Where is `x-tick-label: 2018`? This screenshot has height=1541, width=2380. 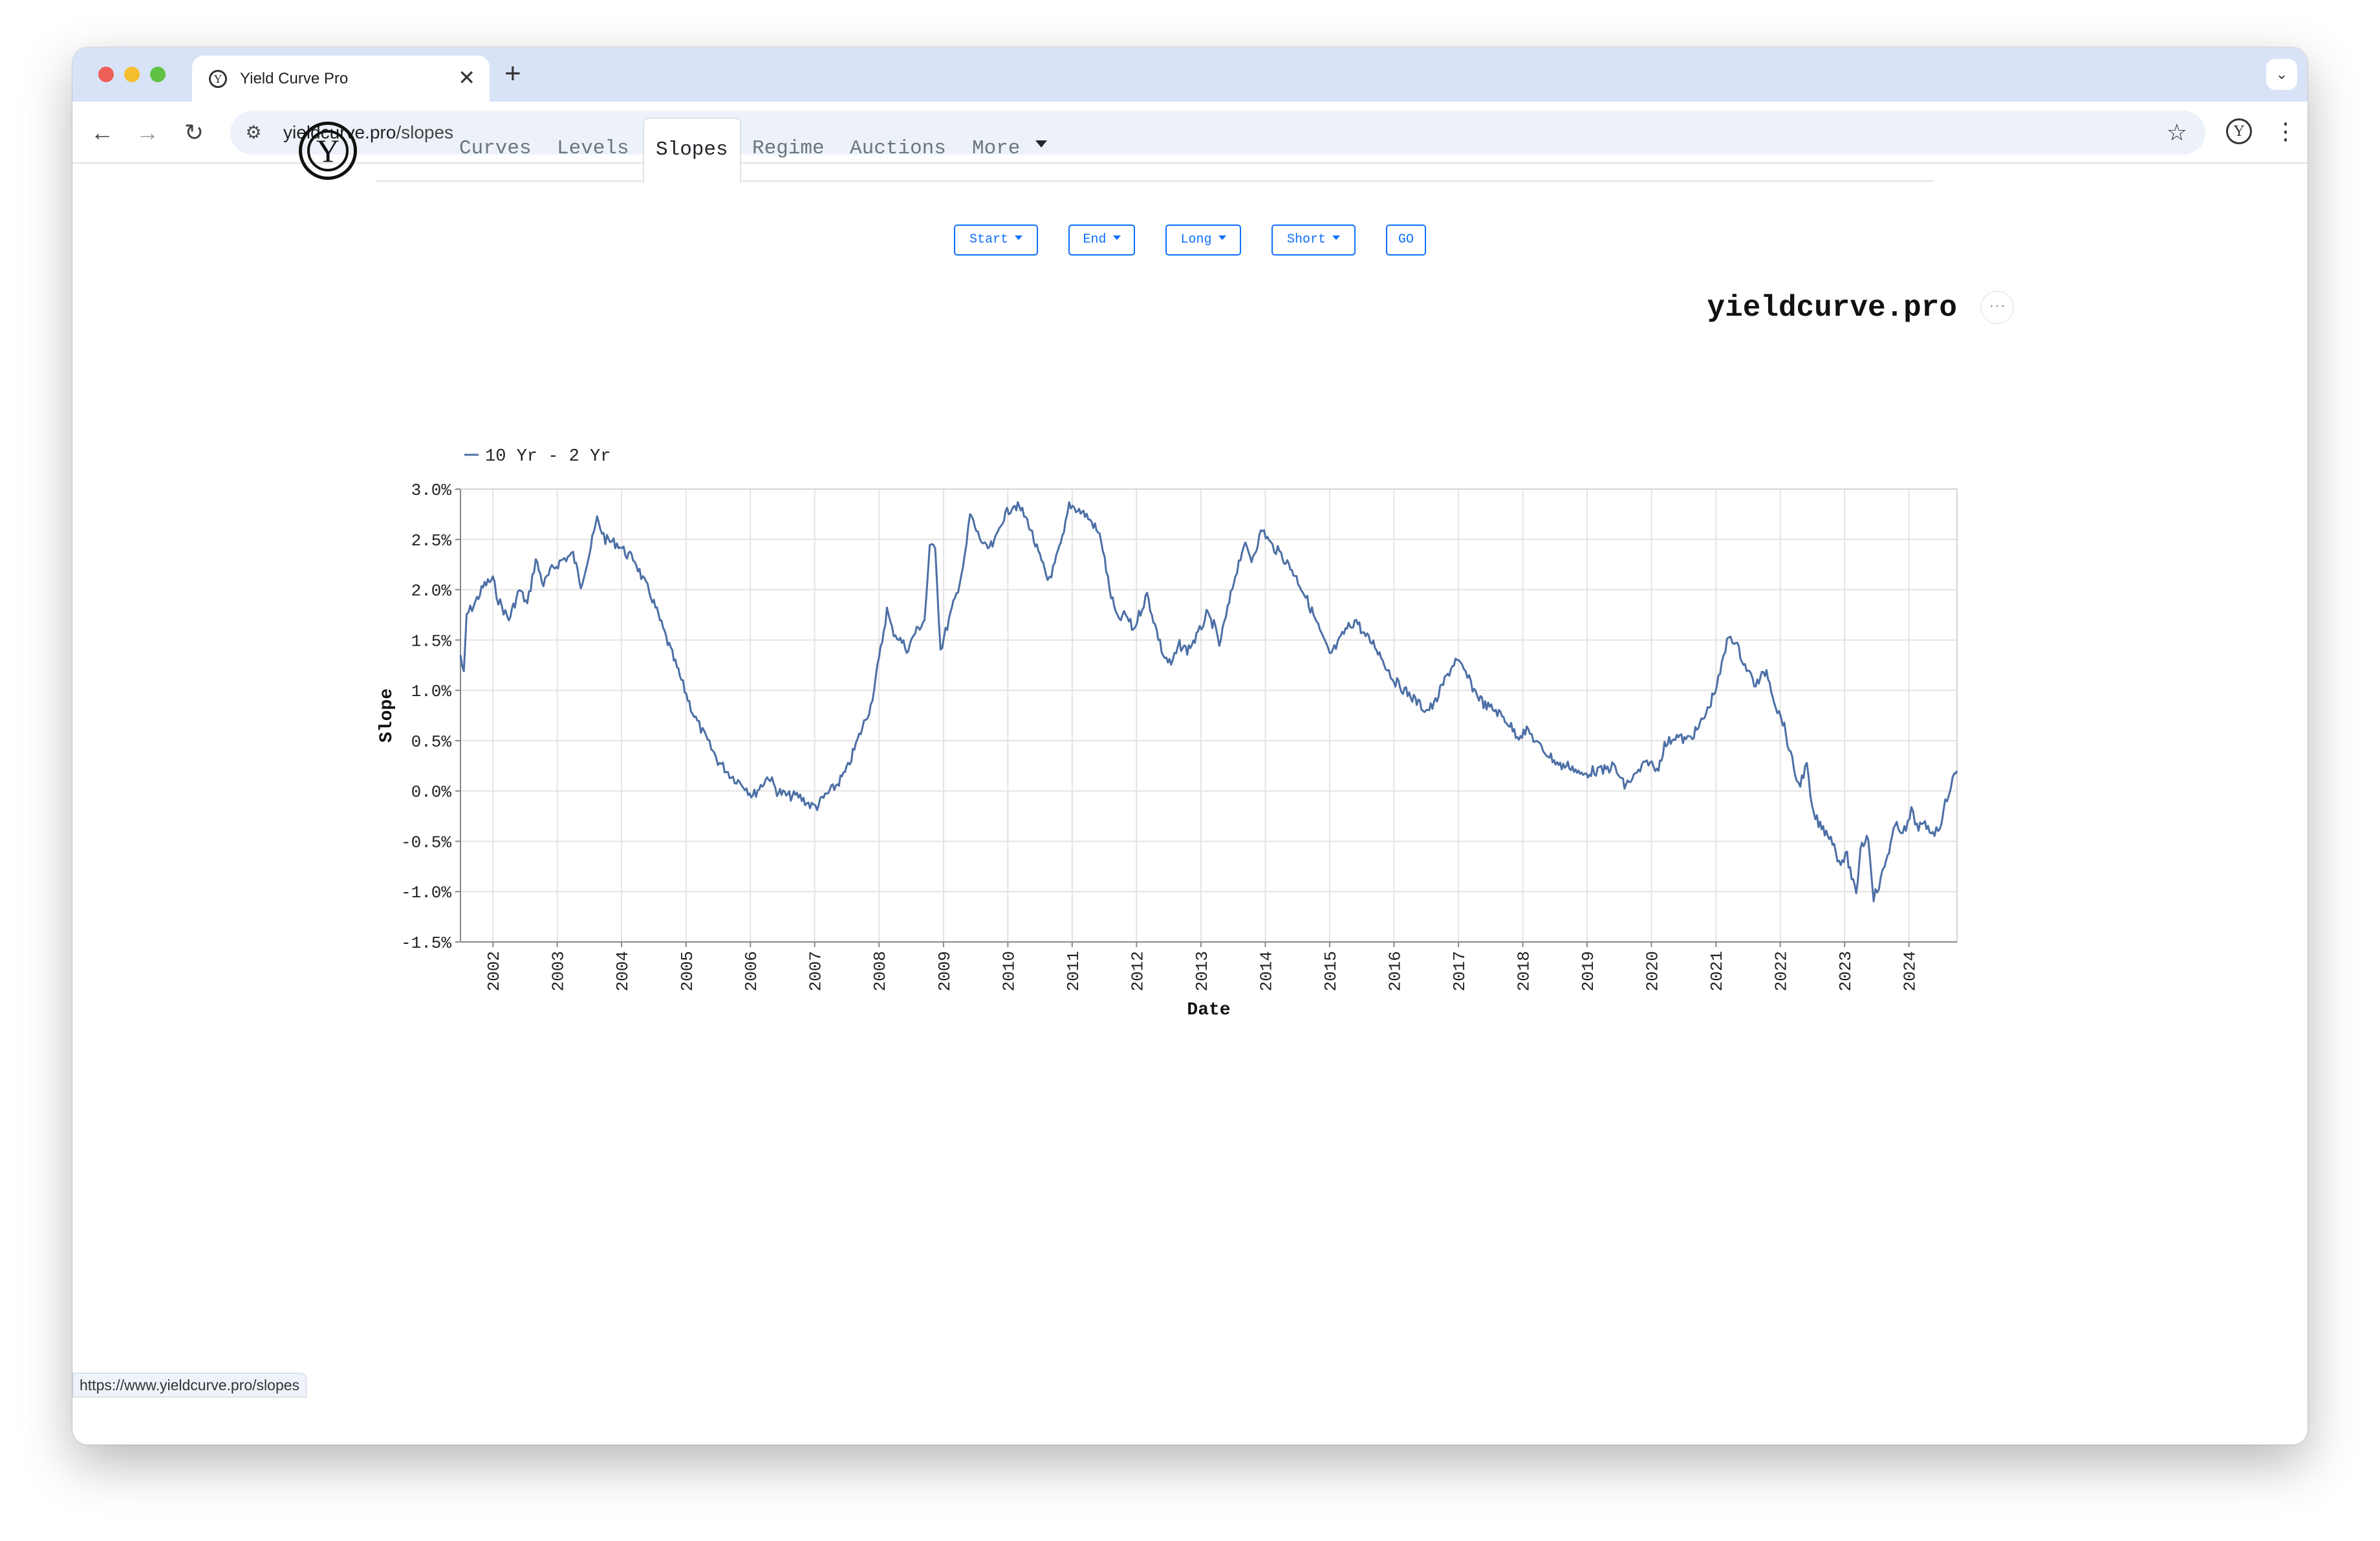
x-tick-label: 2018 is located at coordinates (1524, 971).